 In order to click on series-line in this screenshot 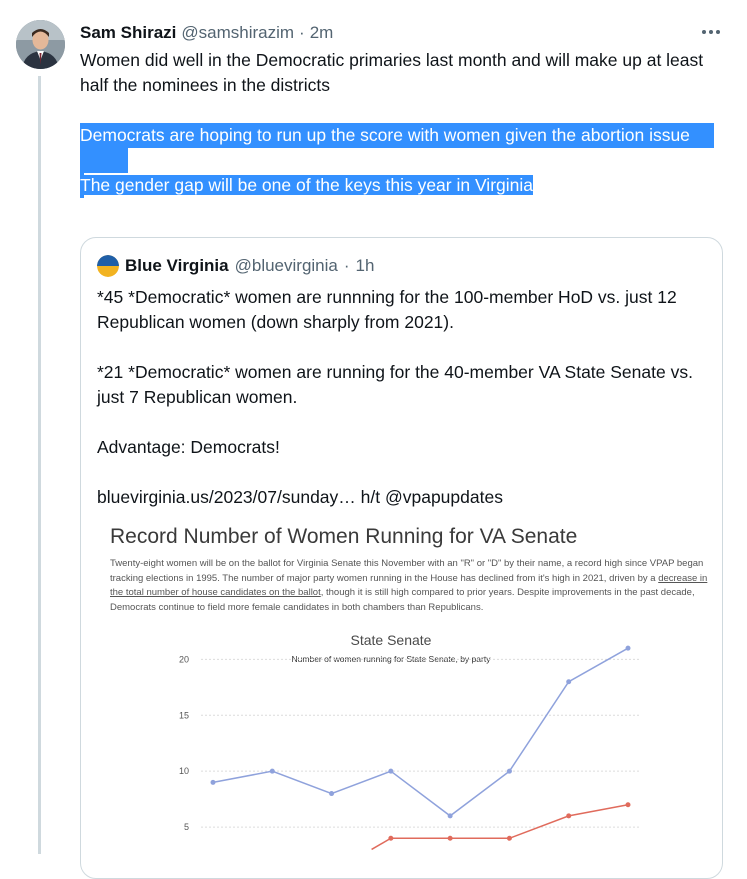, I will do `click(420, 732)`.